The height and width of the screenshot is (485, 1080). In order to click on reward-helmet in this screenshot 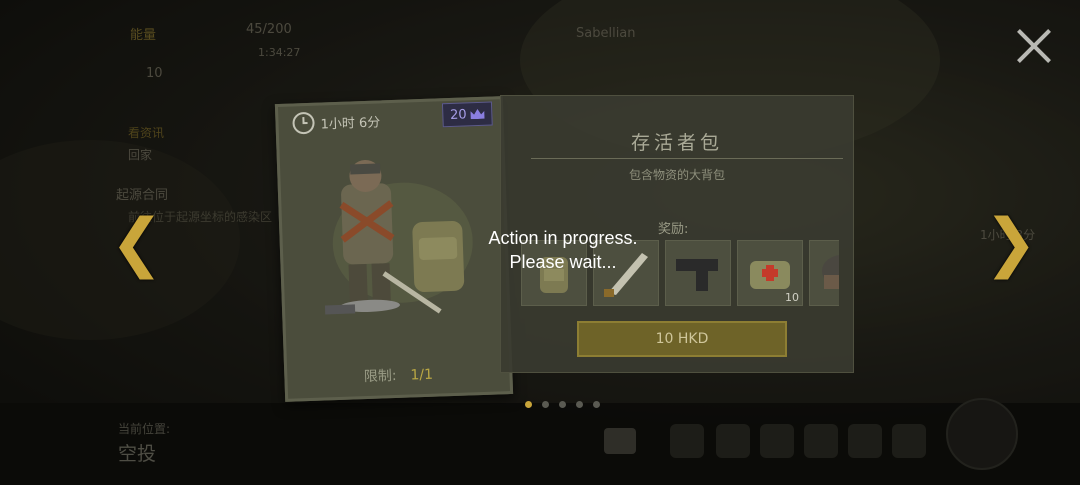, I will do `click(824, 273)`.